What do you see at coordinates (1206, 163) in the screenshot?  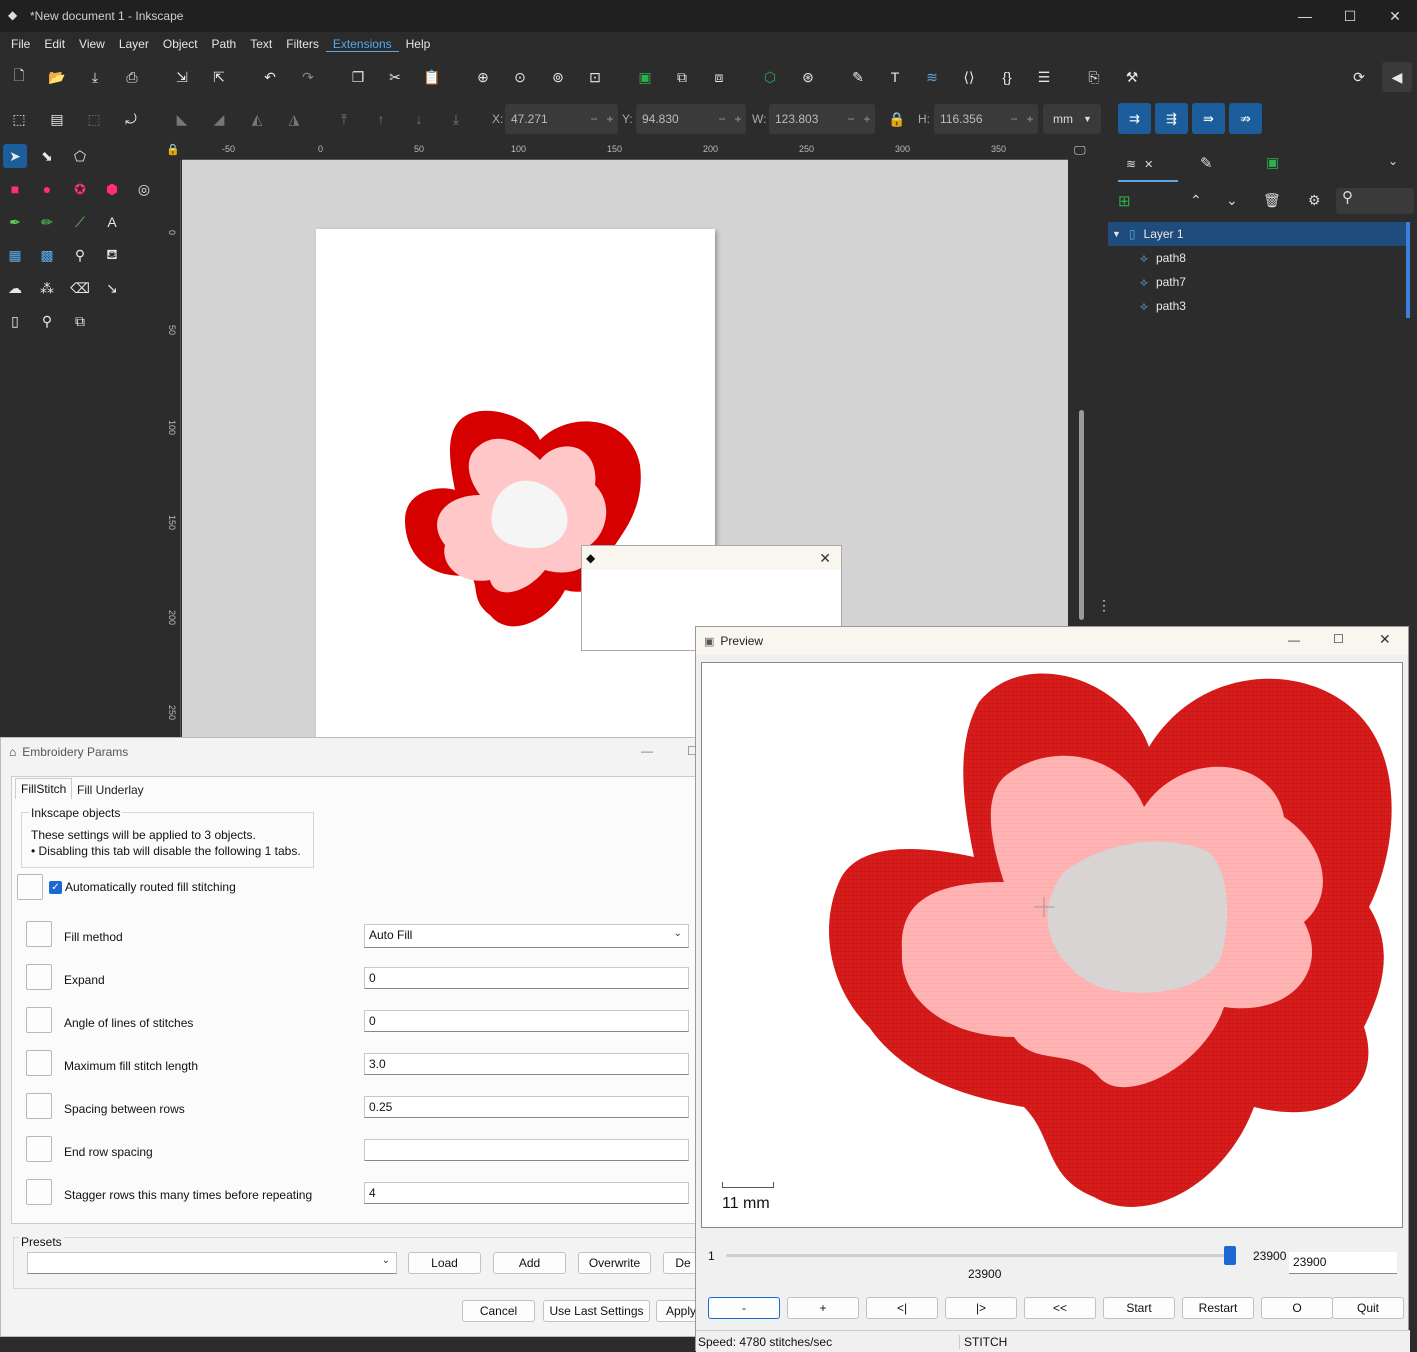 I see `fill-stroke-tab-icon: ✎` at bounding box center [1206, 163].